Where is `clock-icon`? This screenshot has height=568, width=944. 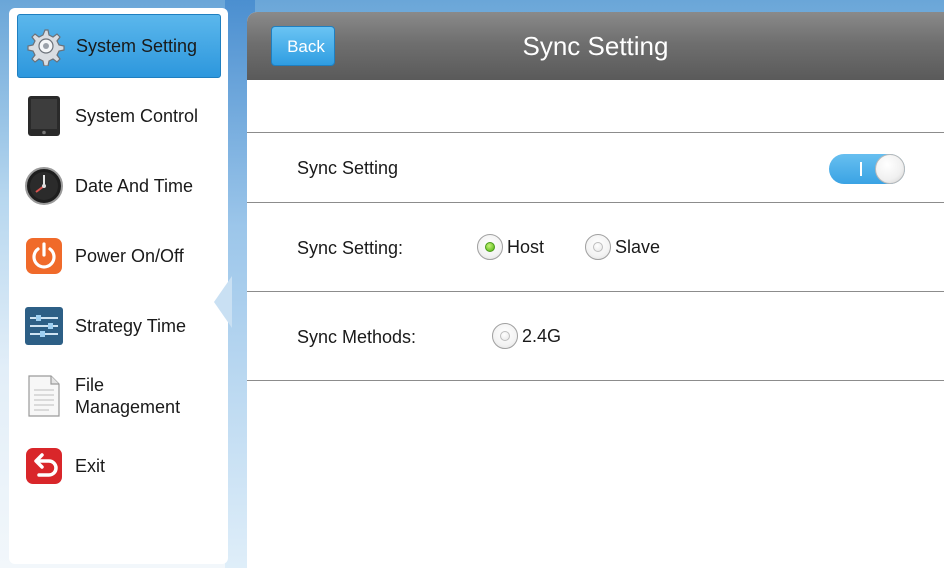
clock-icon is located at coordinates (44, 186).